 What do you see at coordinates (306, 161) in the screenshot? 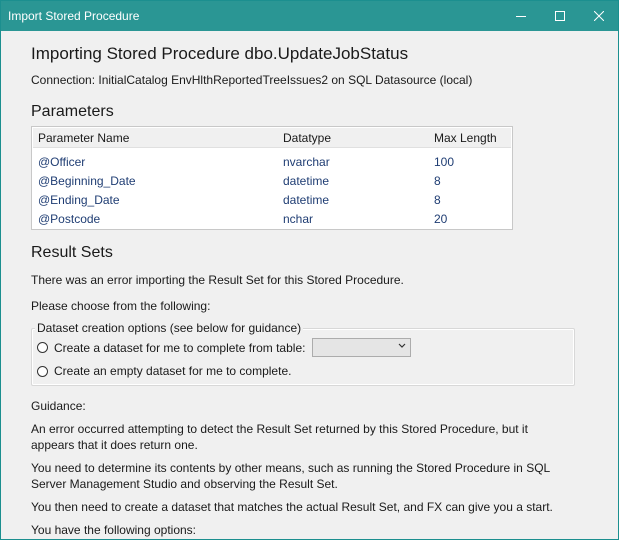
I see `param-datatype: nvarchar` at bounding box center [306, 161].